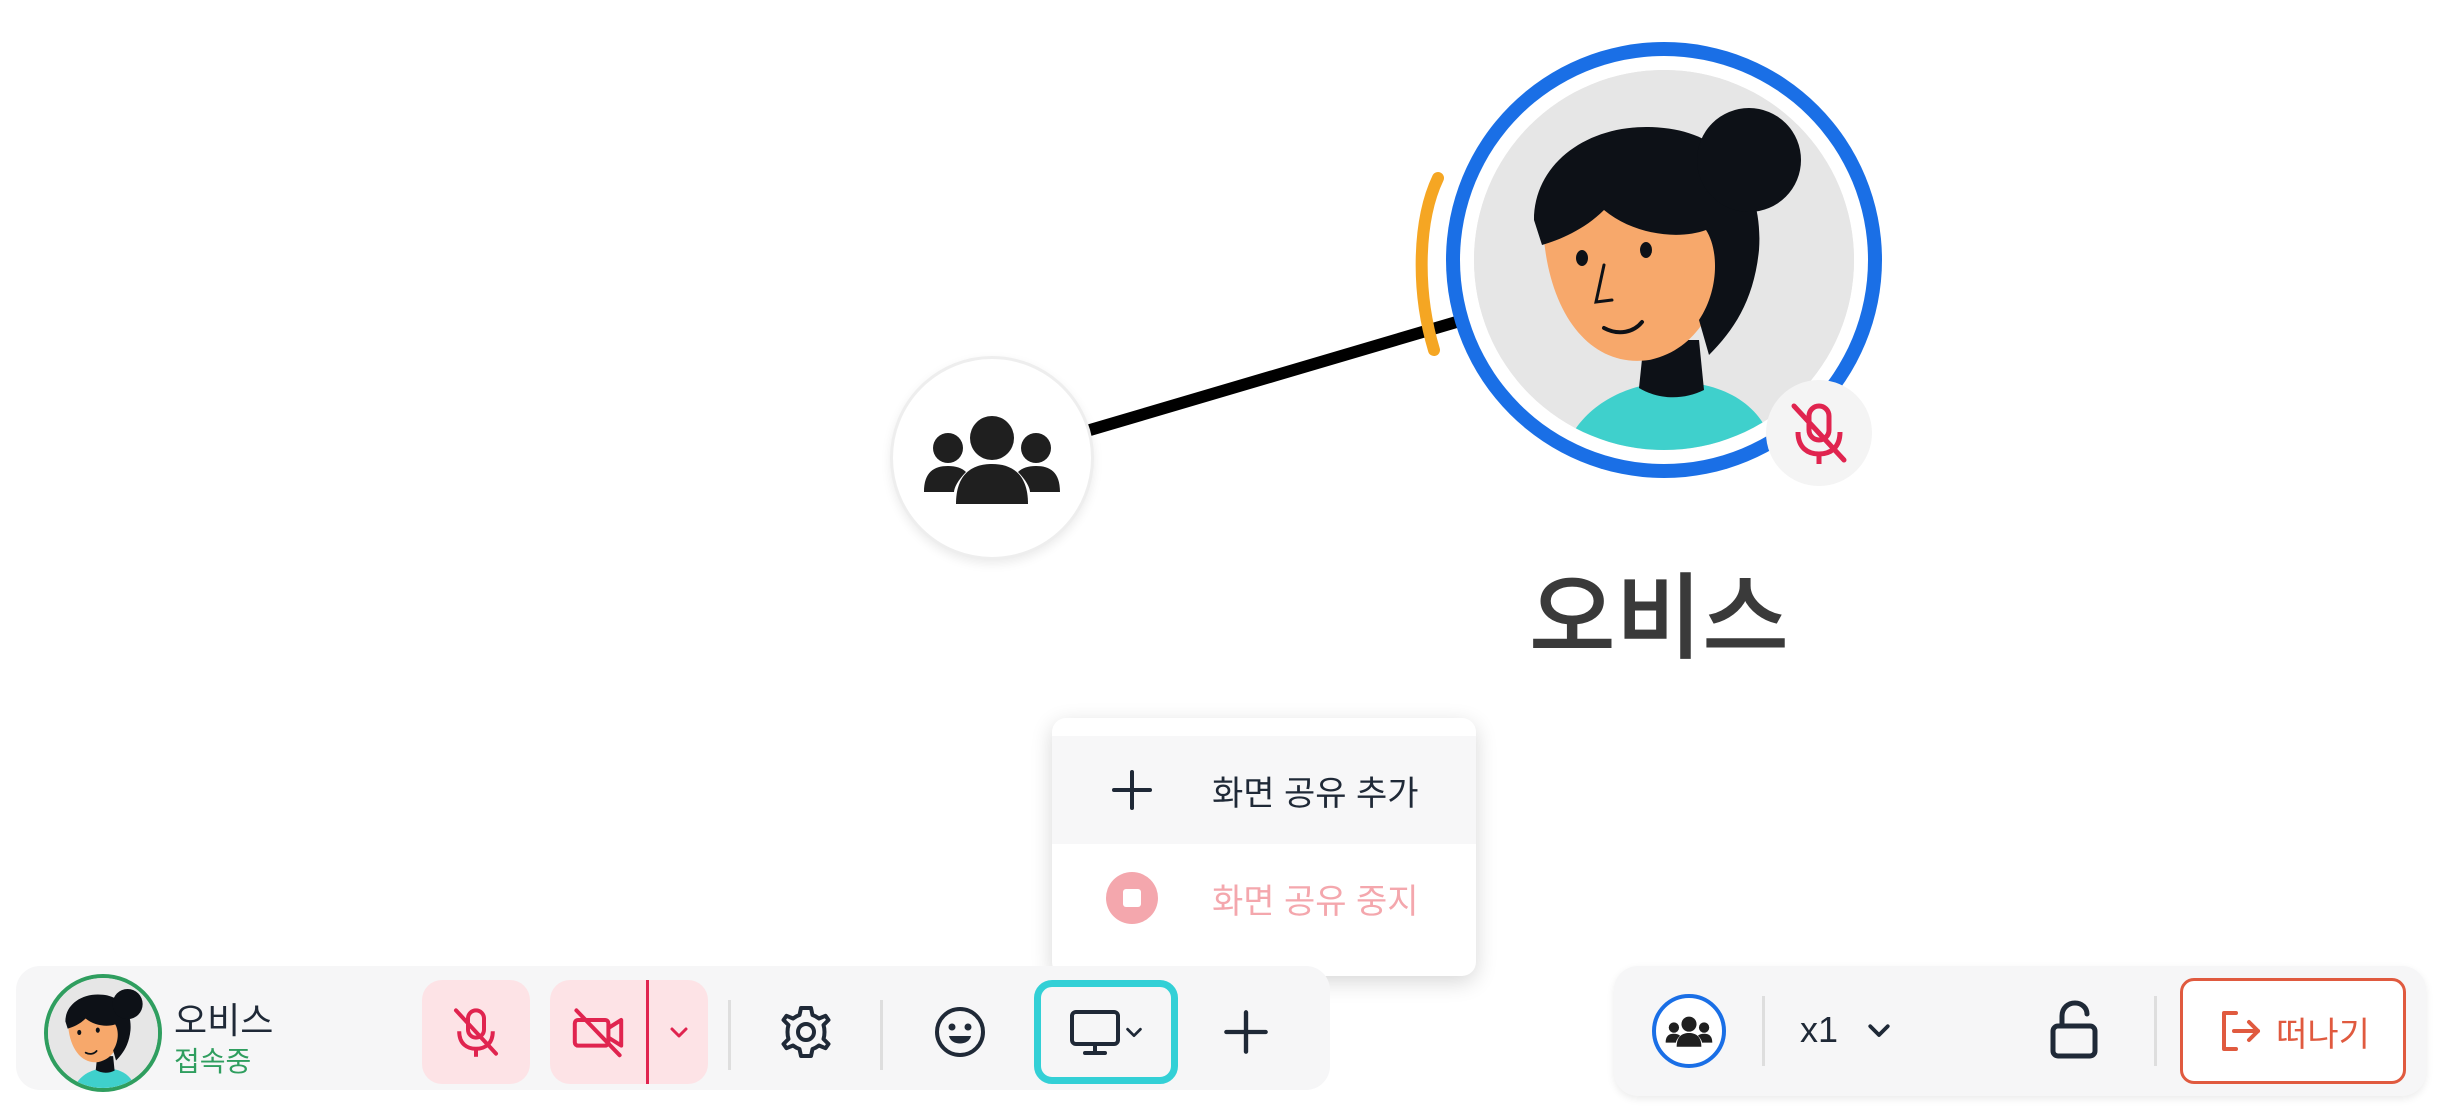 The width and height of the screenshot is (2442, 1116). What do you see at coordinates (1315, 901) in the screenshot?
I see `menu-item-label: 화면 공유 중지` at bounding box center [1315, 901].